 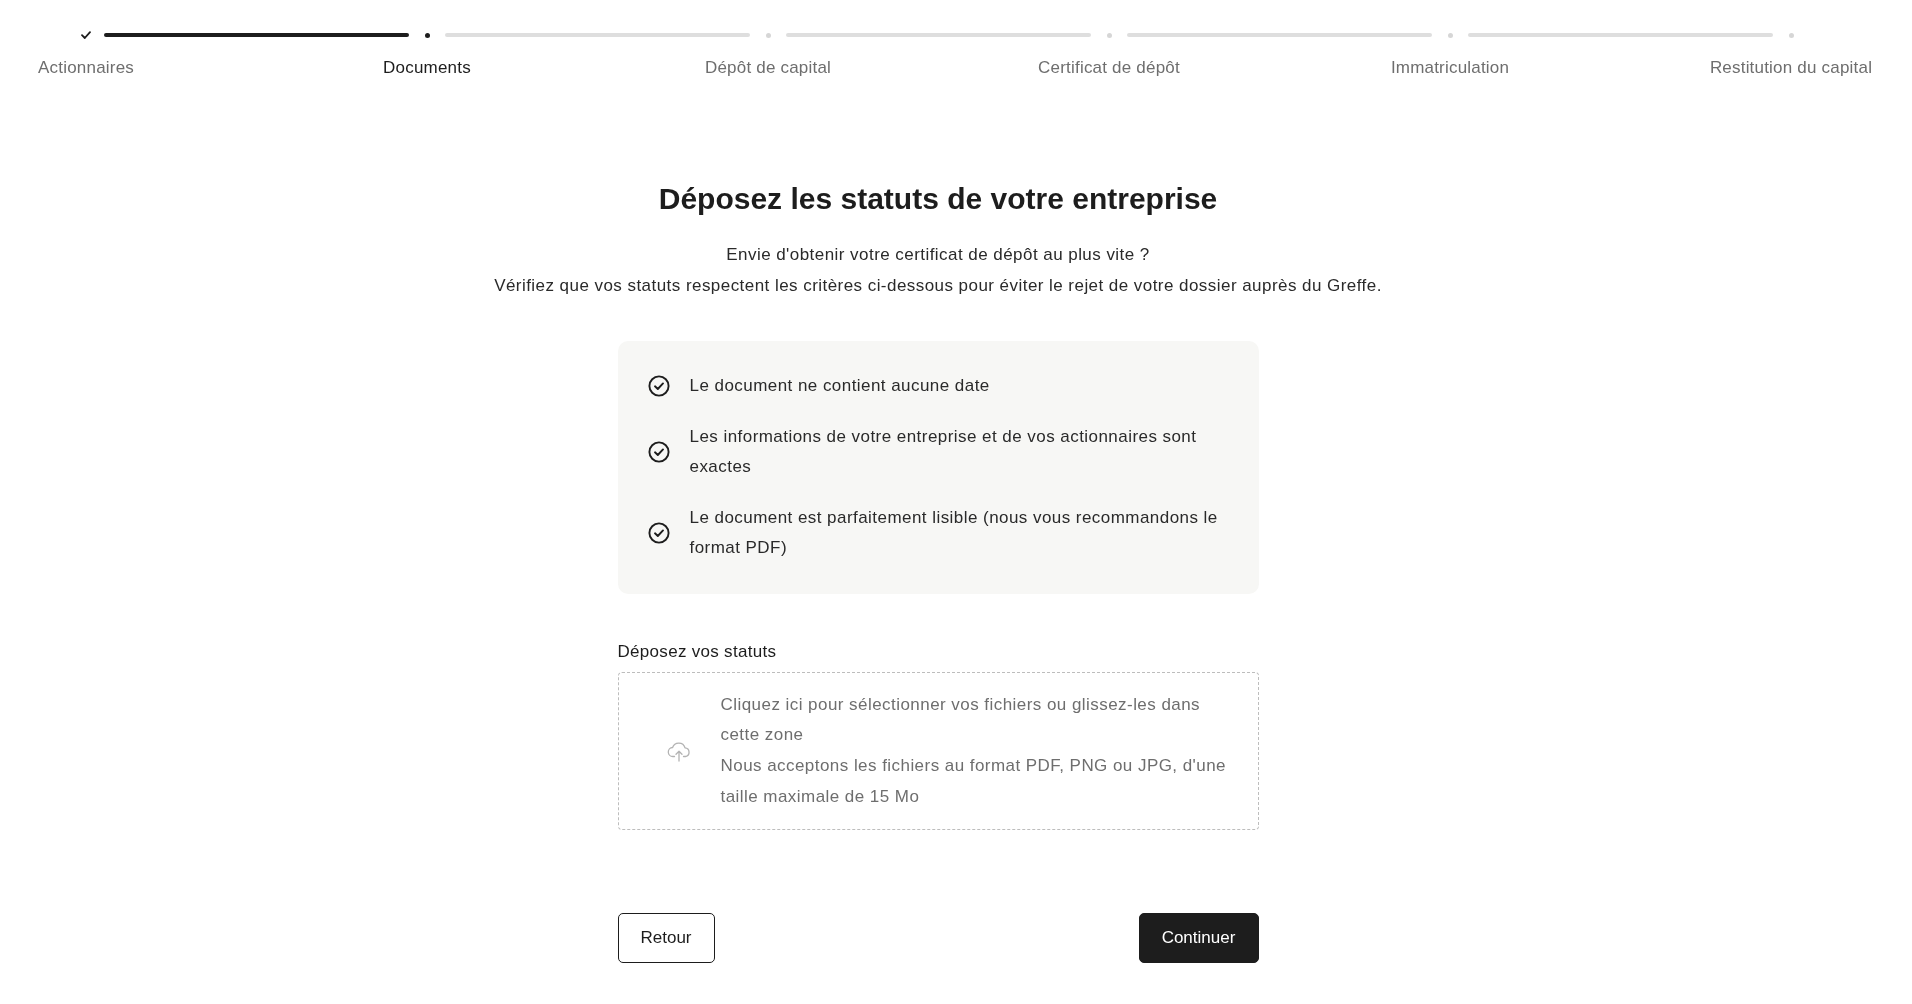 I want to click on continue-button: Continuer, so click(x=1198, y=938).